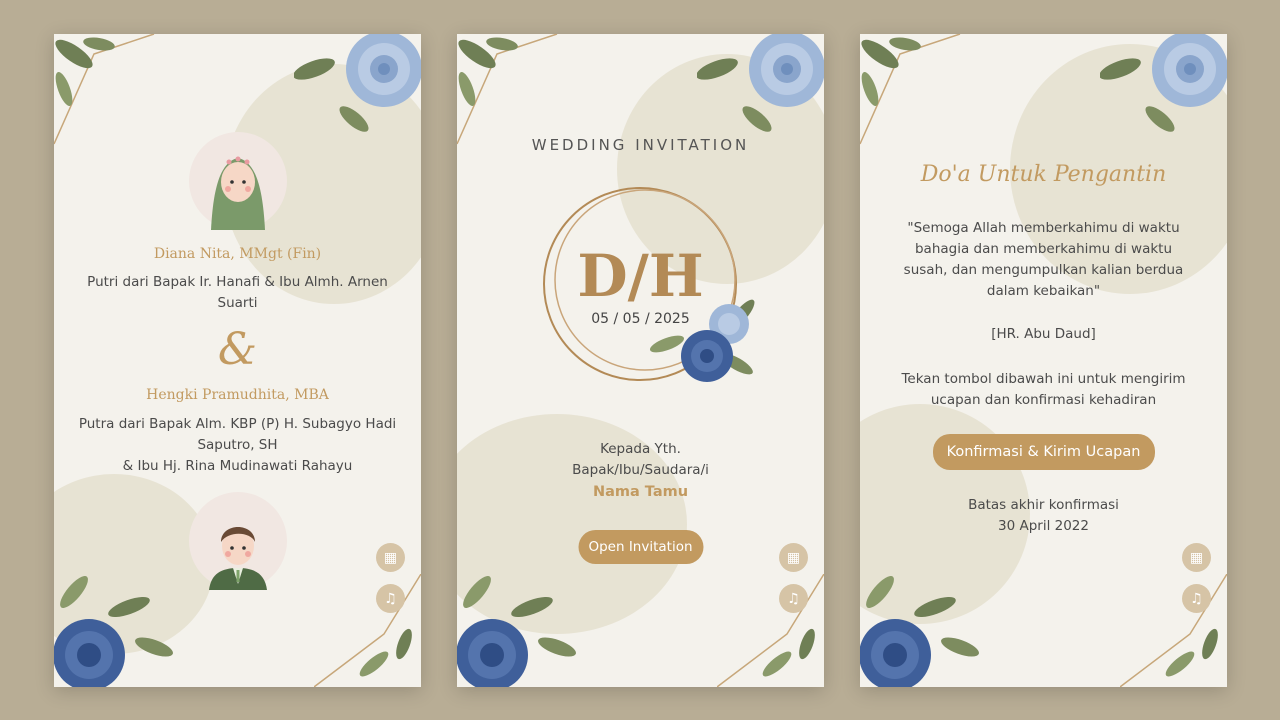 This screenshot has width=1280, height=720. I want to click on to-label: Kepada Yth., so click(640, 449).